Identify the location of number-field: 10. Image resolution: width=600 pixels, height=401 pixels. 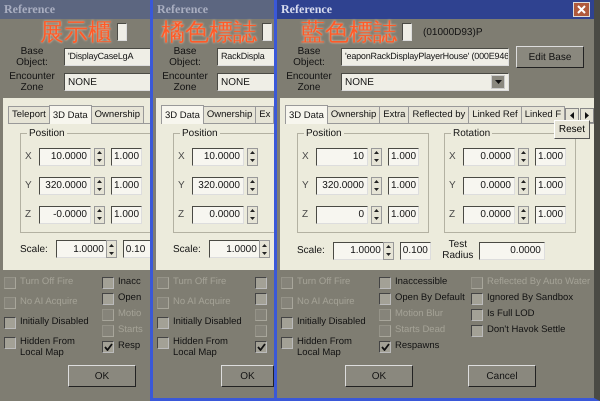
(342, 157).